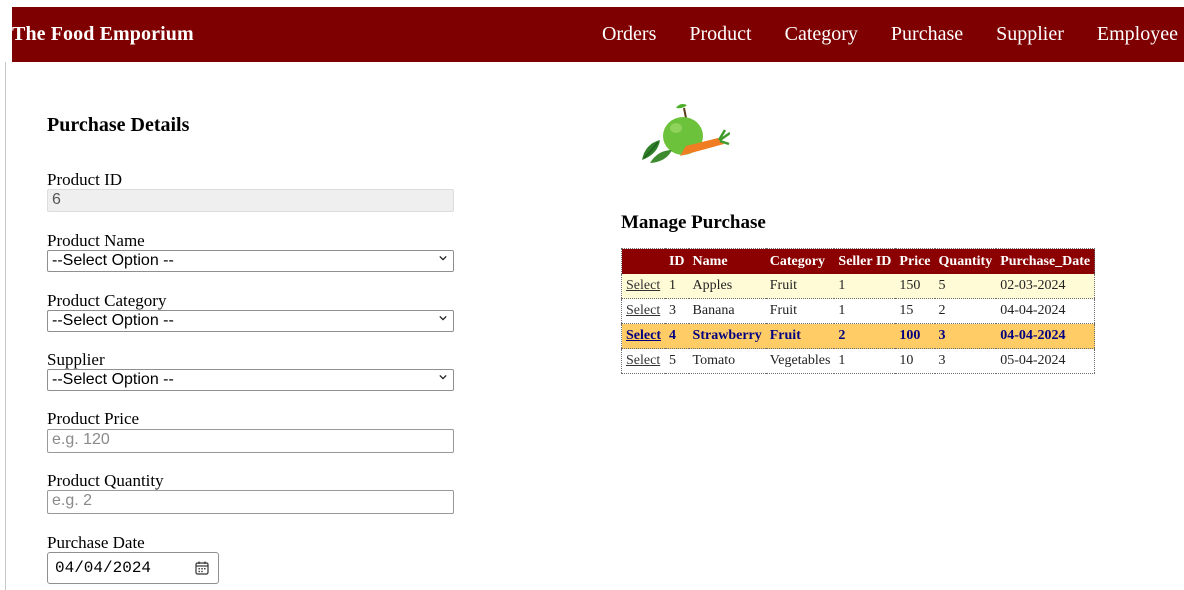  What do you see at coordinates (1045, 261) in the screenshot?
I see `column-header-purchase-date: Purchase_Date` at bounding box center [1045, 261].